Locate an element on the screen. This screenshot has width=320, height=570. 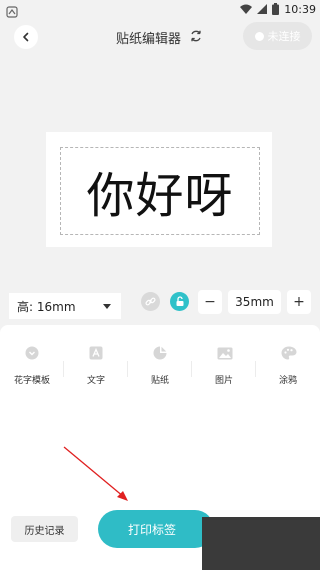
sticker-text: 你好呀 is located at coordinates (160, 196).